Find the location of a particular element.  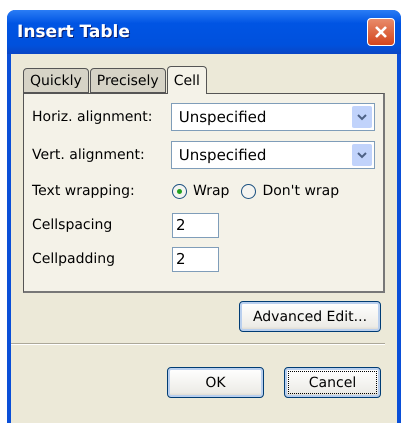

dialog-button: Cancel is located at coordinates (332, 382).